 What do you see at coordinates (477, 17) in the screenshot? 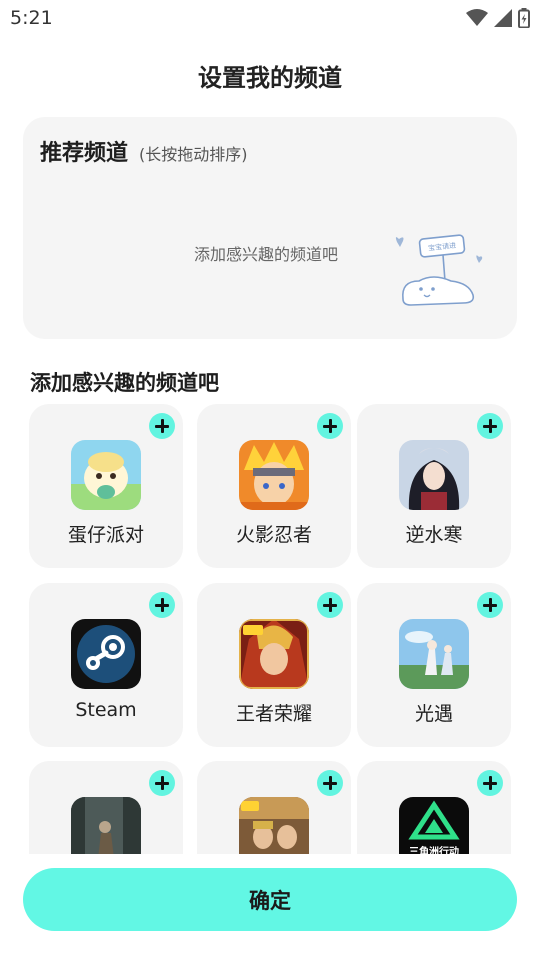
I see `wifi-icon` at bounding box center [477, 17].